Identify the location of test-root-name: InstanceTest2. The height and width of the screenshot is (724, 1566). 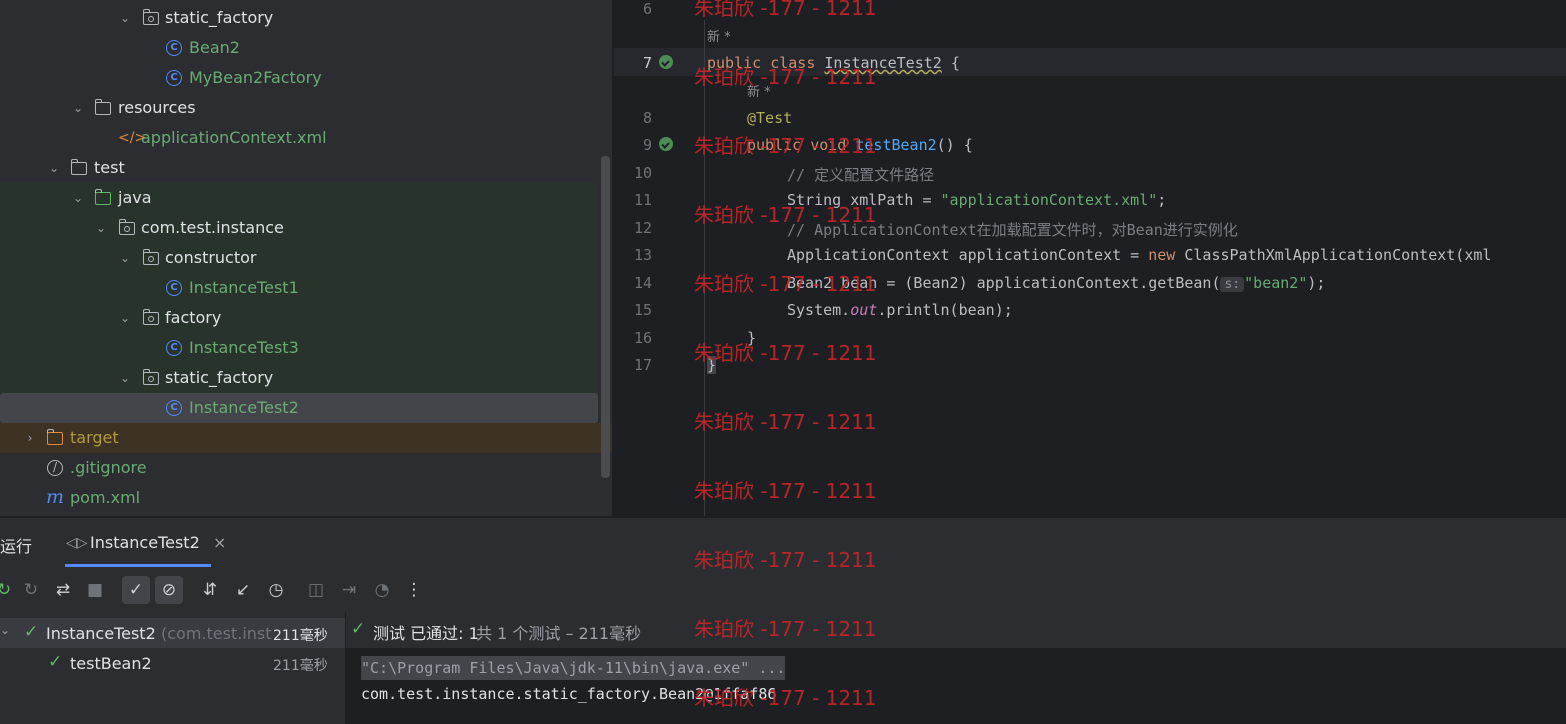
(101, 633).